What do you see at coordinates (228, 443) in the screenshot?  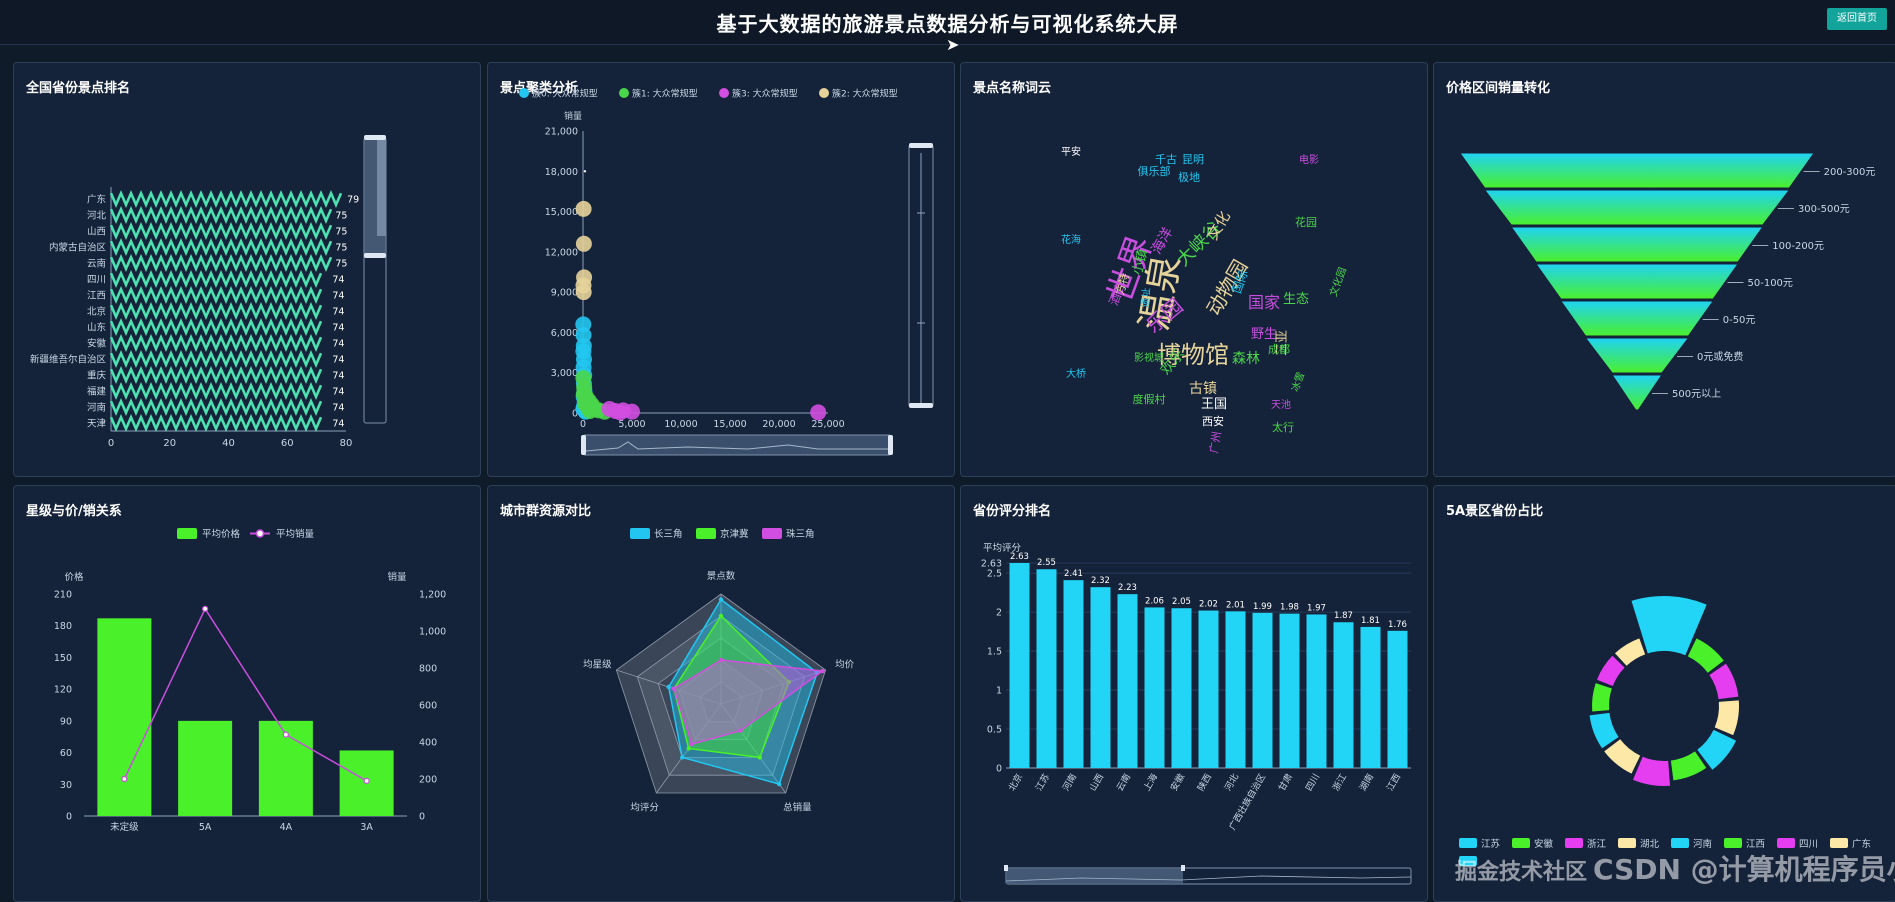 I see `x-tick-label: 40` at bounding box center [228, 443].